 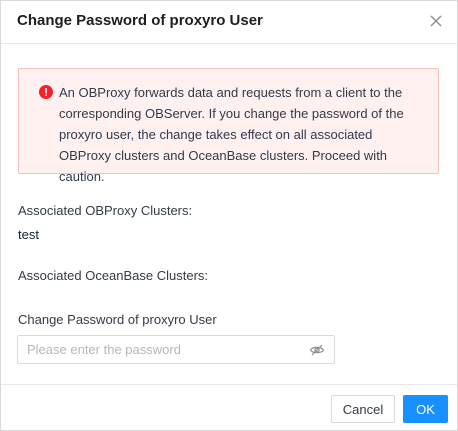 I want to click on error-circle-icon, so click(x=46, y=92).